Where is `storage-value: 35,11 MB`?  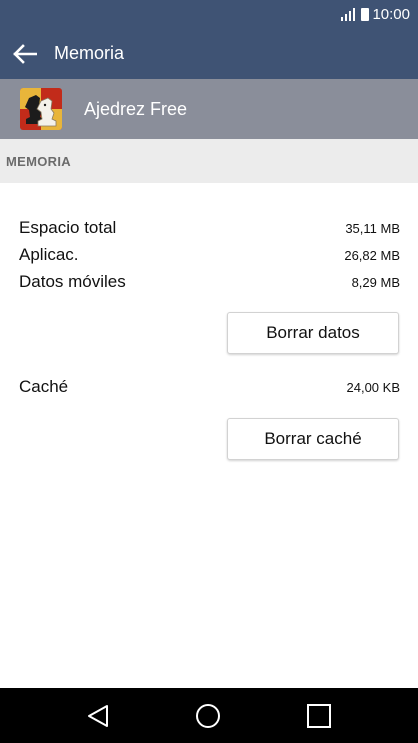 storage-value: 35,11 MB is located at coordinates (372, 228).